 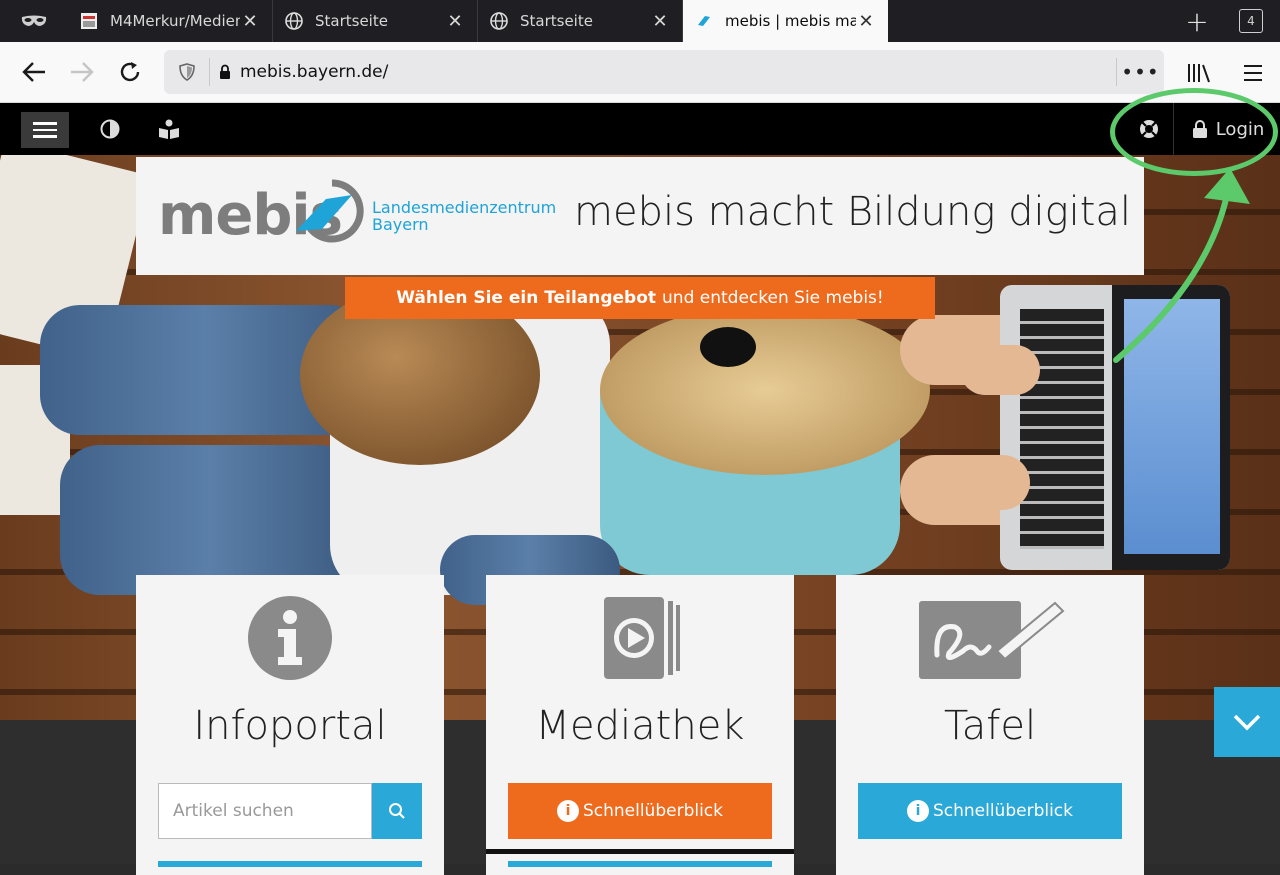 I want to click on tafel-card: Tafel i Schnellüberblick, so click(x=990, y=725).